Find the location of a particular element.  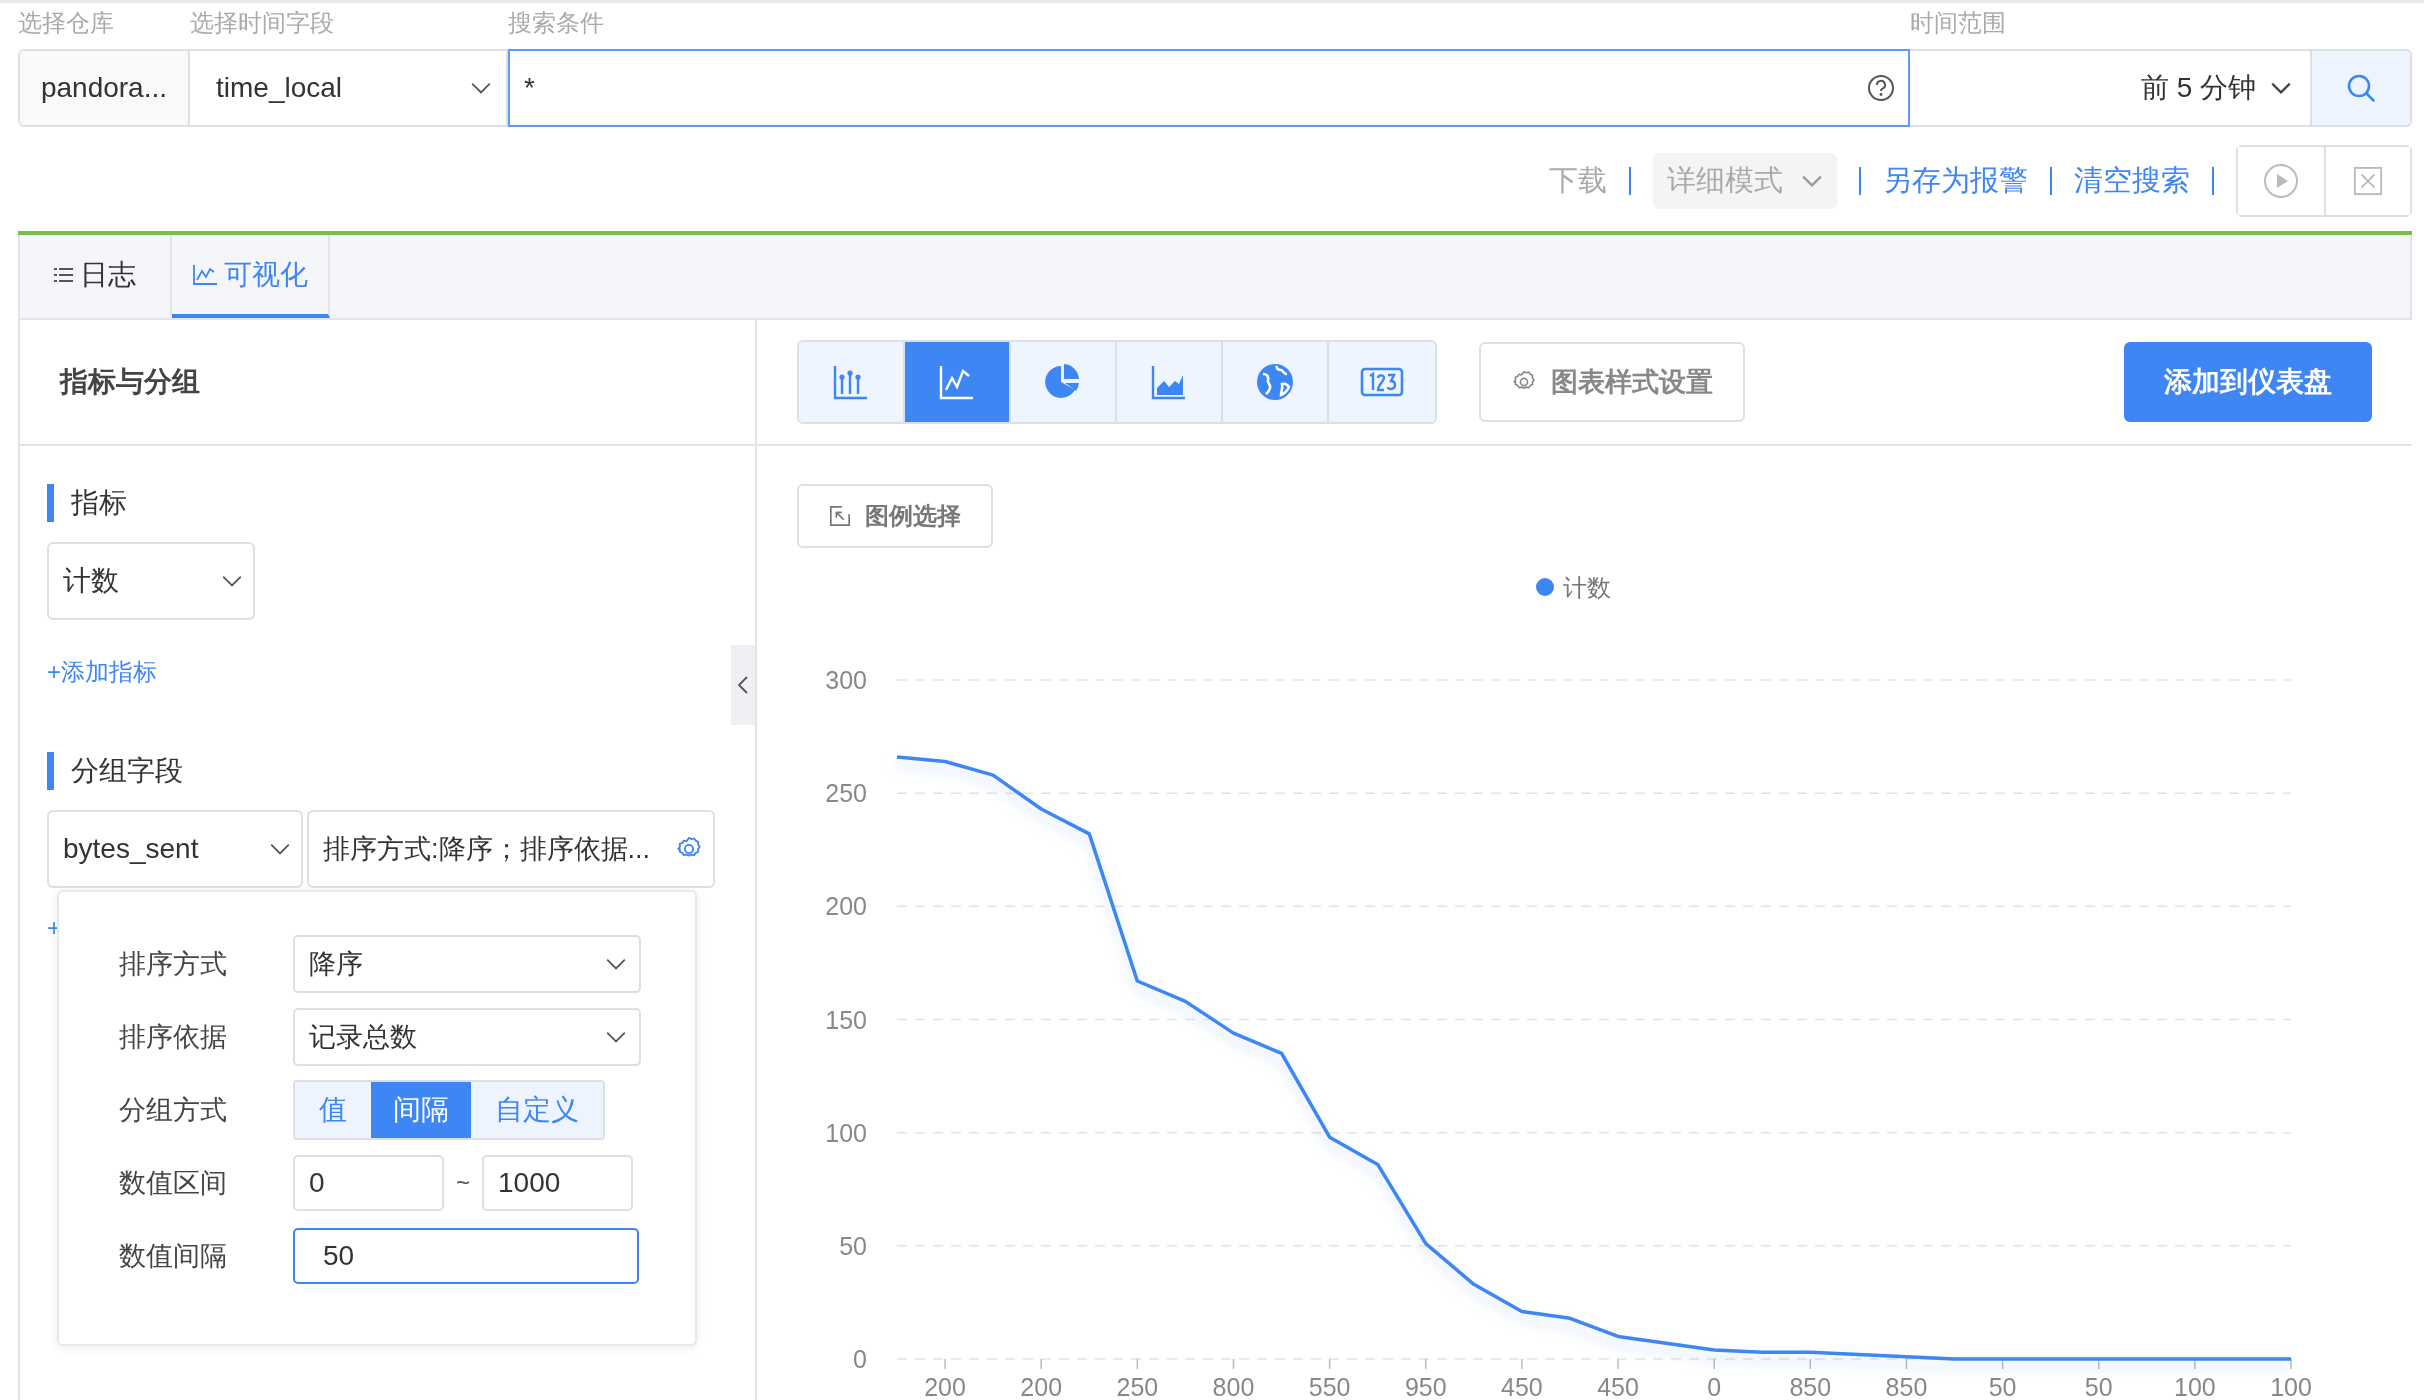

sort-select: 记录总数 is located at coordinates (467, 1037).